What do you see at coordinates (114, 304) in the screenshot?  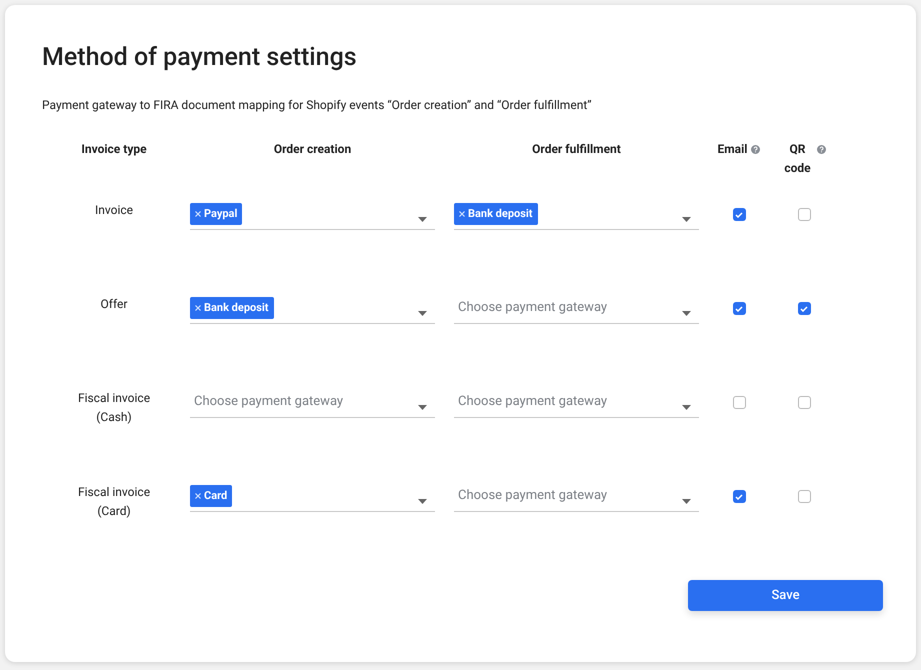 I see `invoice-type-label: Offer` at bounding box center [114, 304].